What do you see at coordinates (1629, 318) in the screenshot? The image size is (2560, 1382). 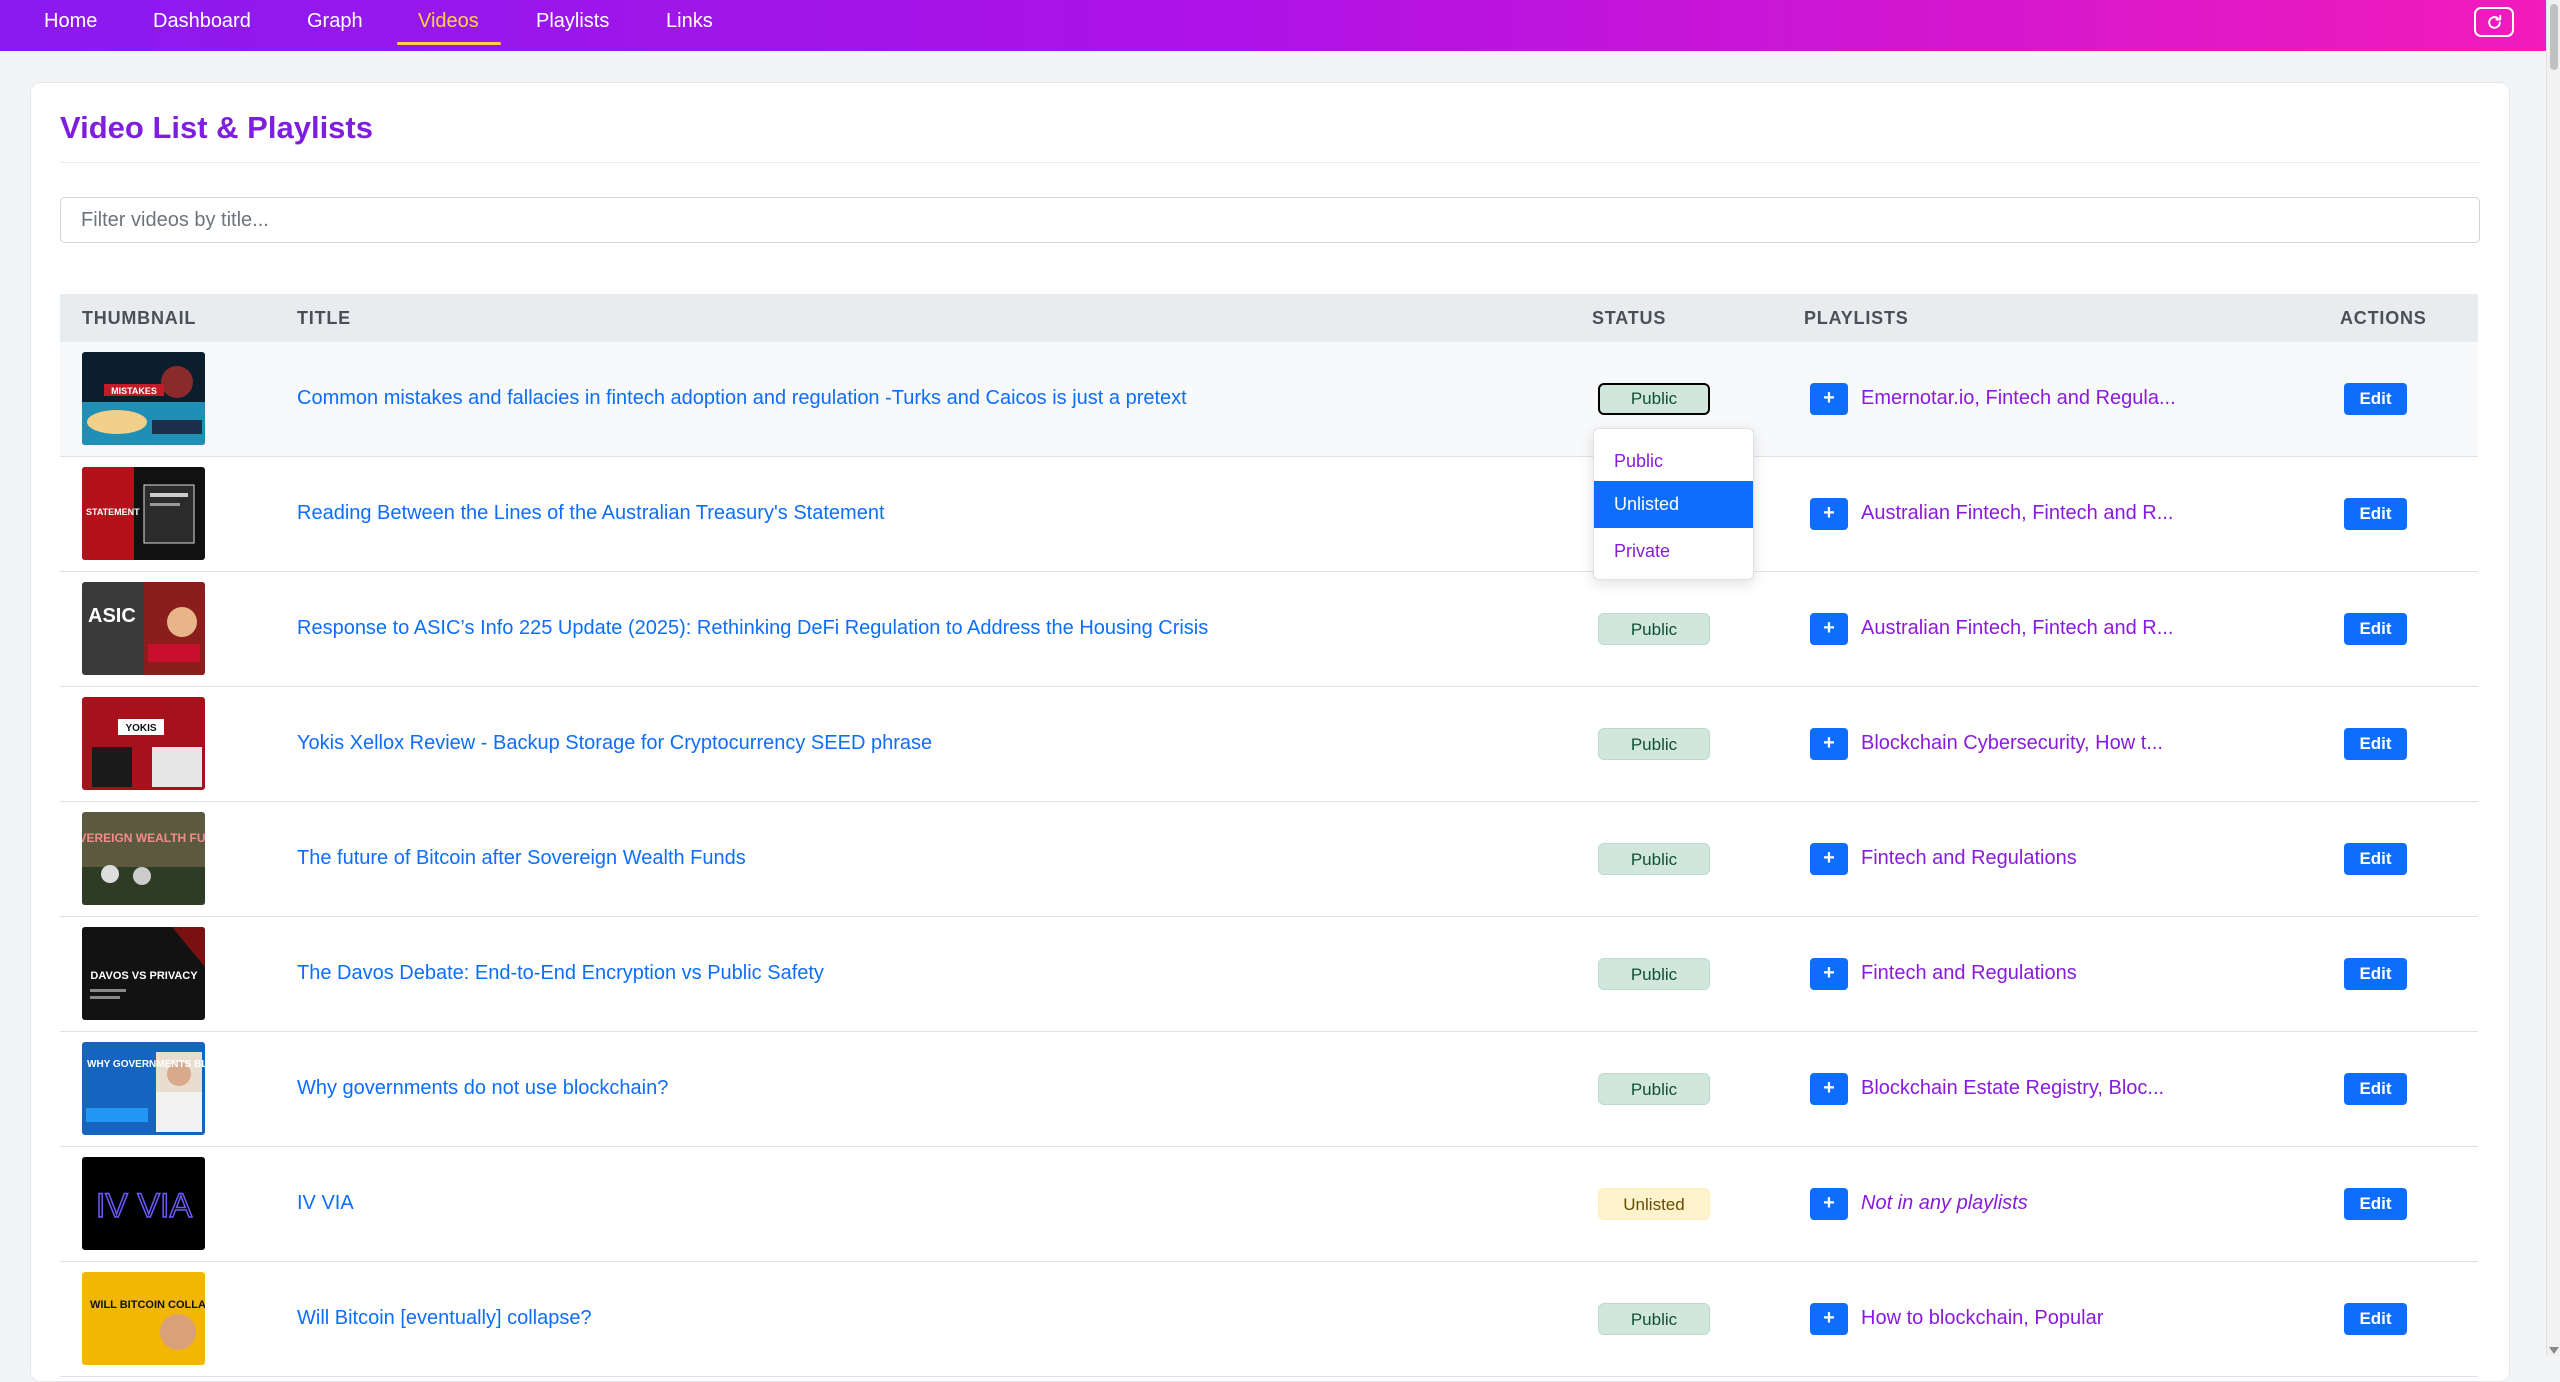 I see `header-status: STATUS` at bounding box center [1629, 318].